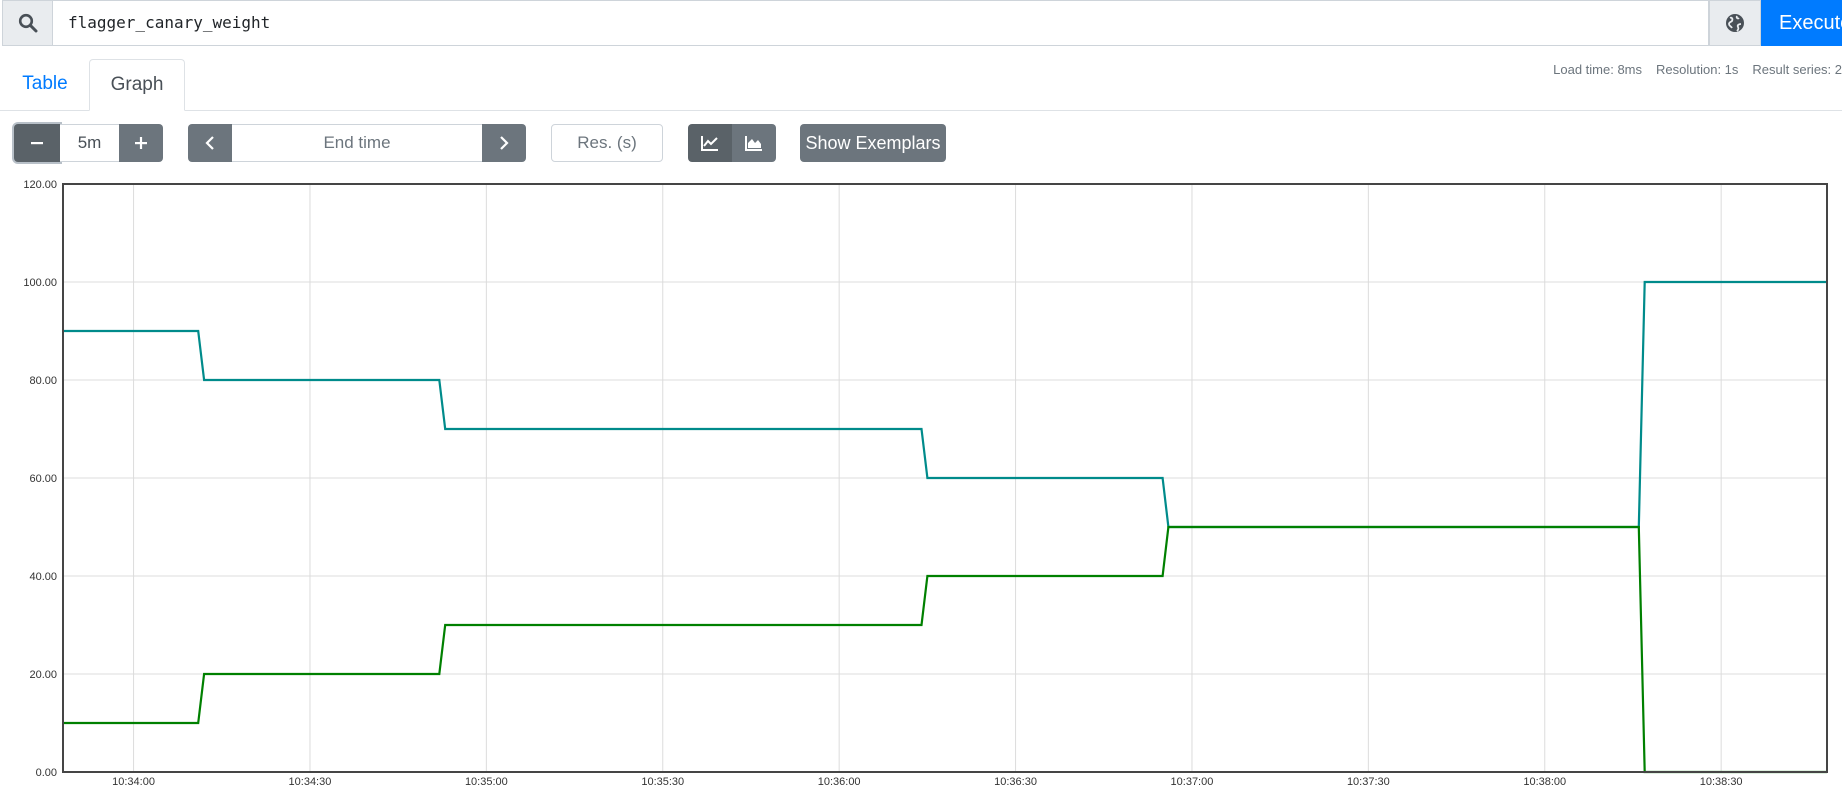 This screenshot has height=789, width=1842. I want to click on x-tick-label: 10:35:30, so click(662, 782).